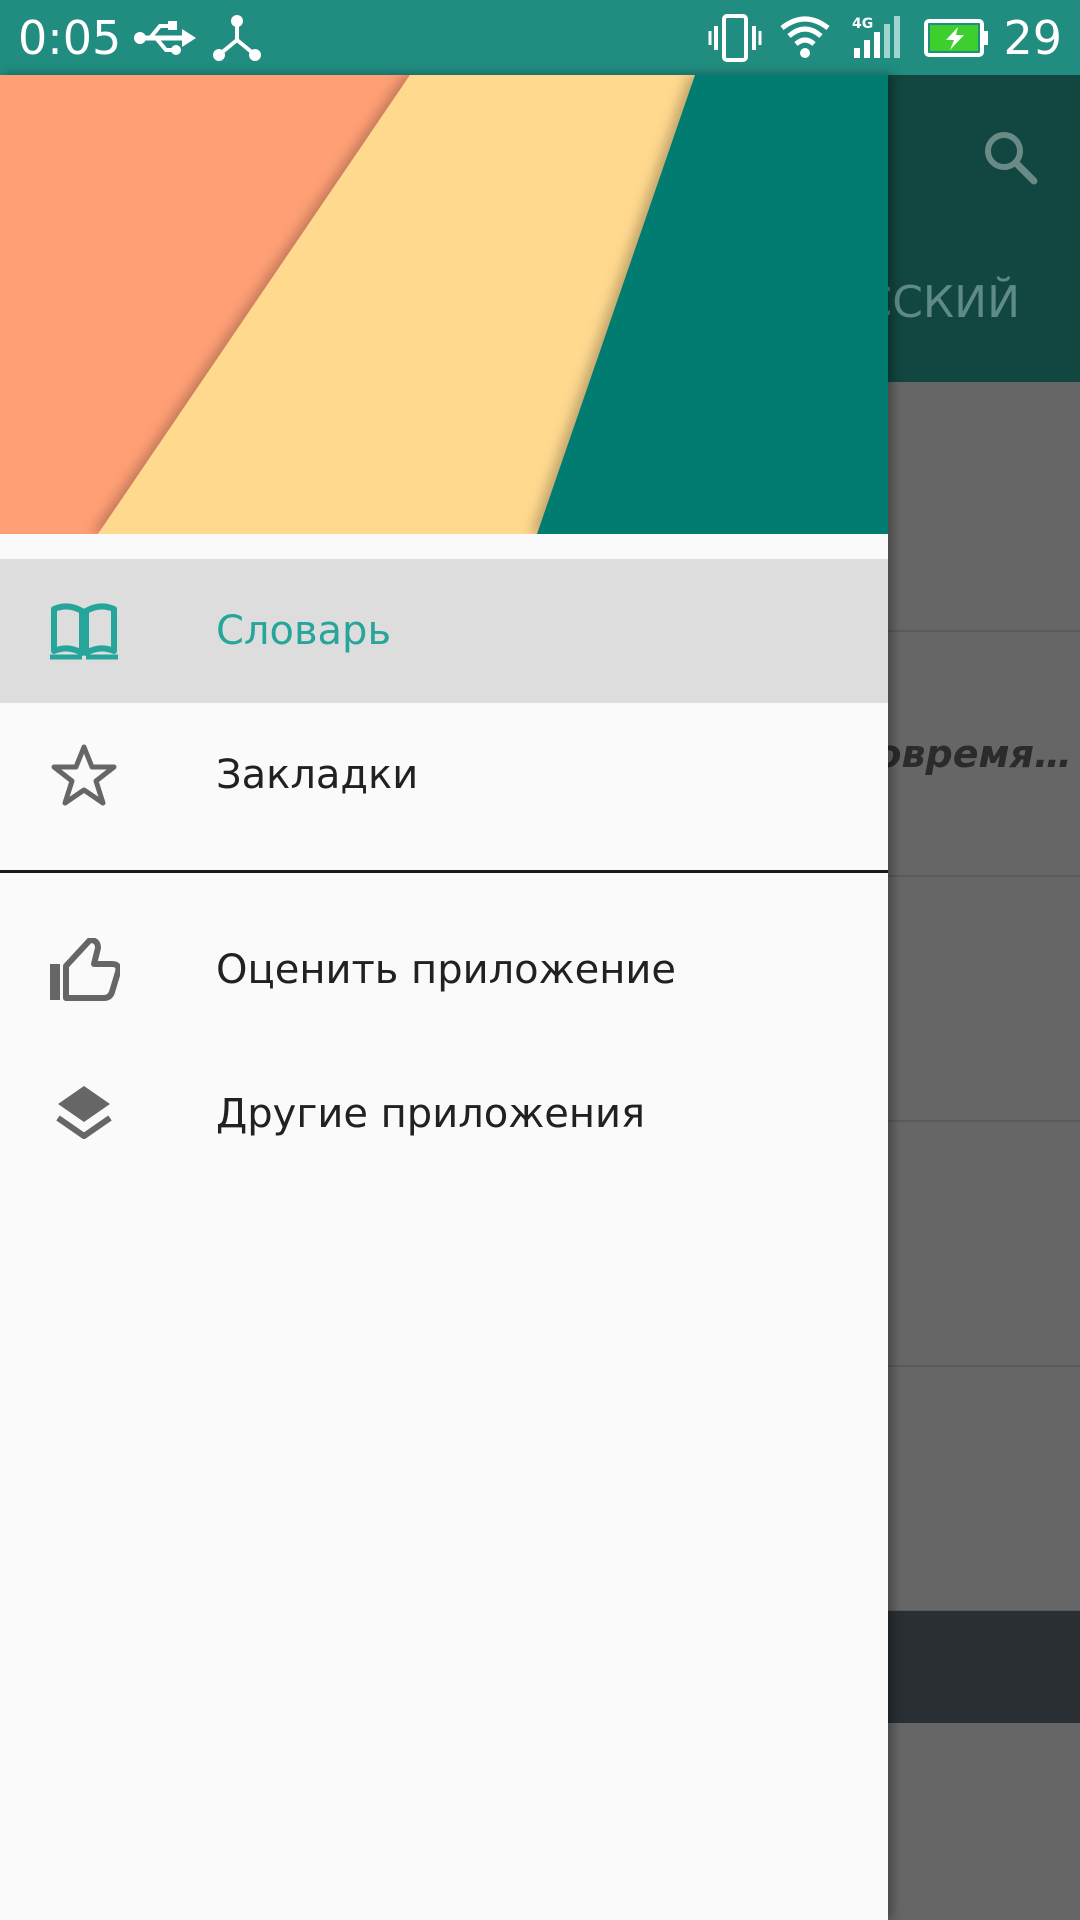  Describe the element at coordinates (862, 24) in the screenshot. I see `svg-text: 4G` at that location.